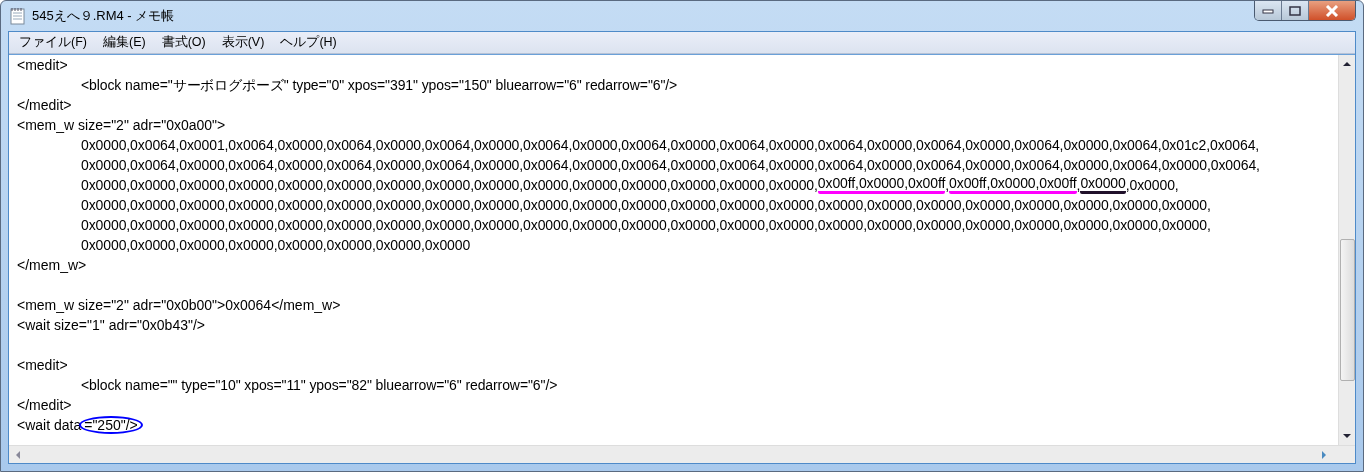  I want to click on window-title: 545えへ９.RM4 - メモ帳, so click(103, 16).